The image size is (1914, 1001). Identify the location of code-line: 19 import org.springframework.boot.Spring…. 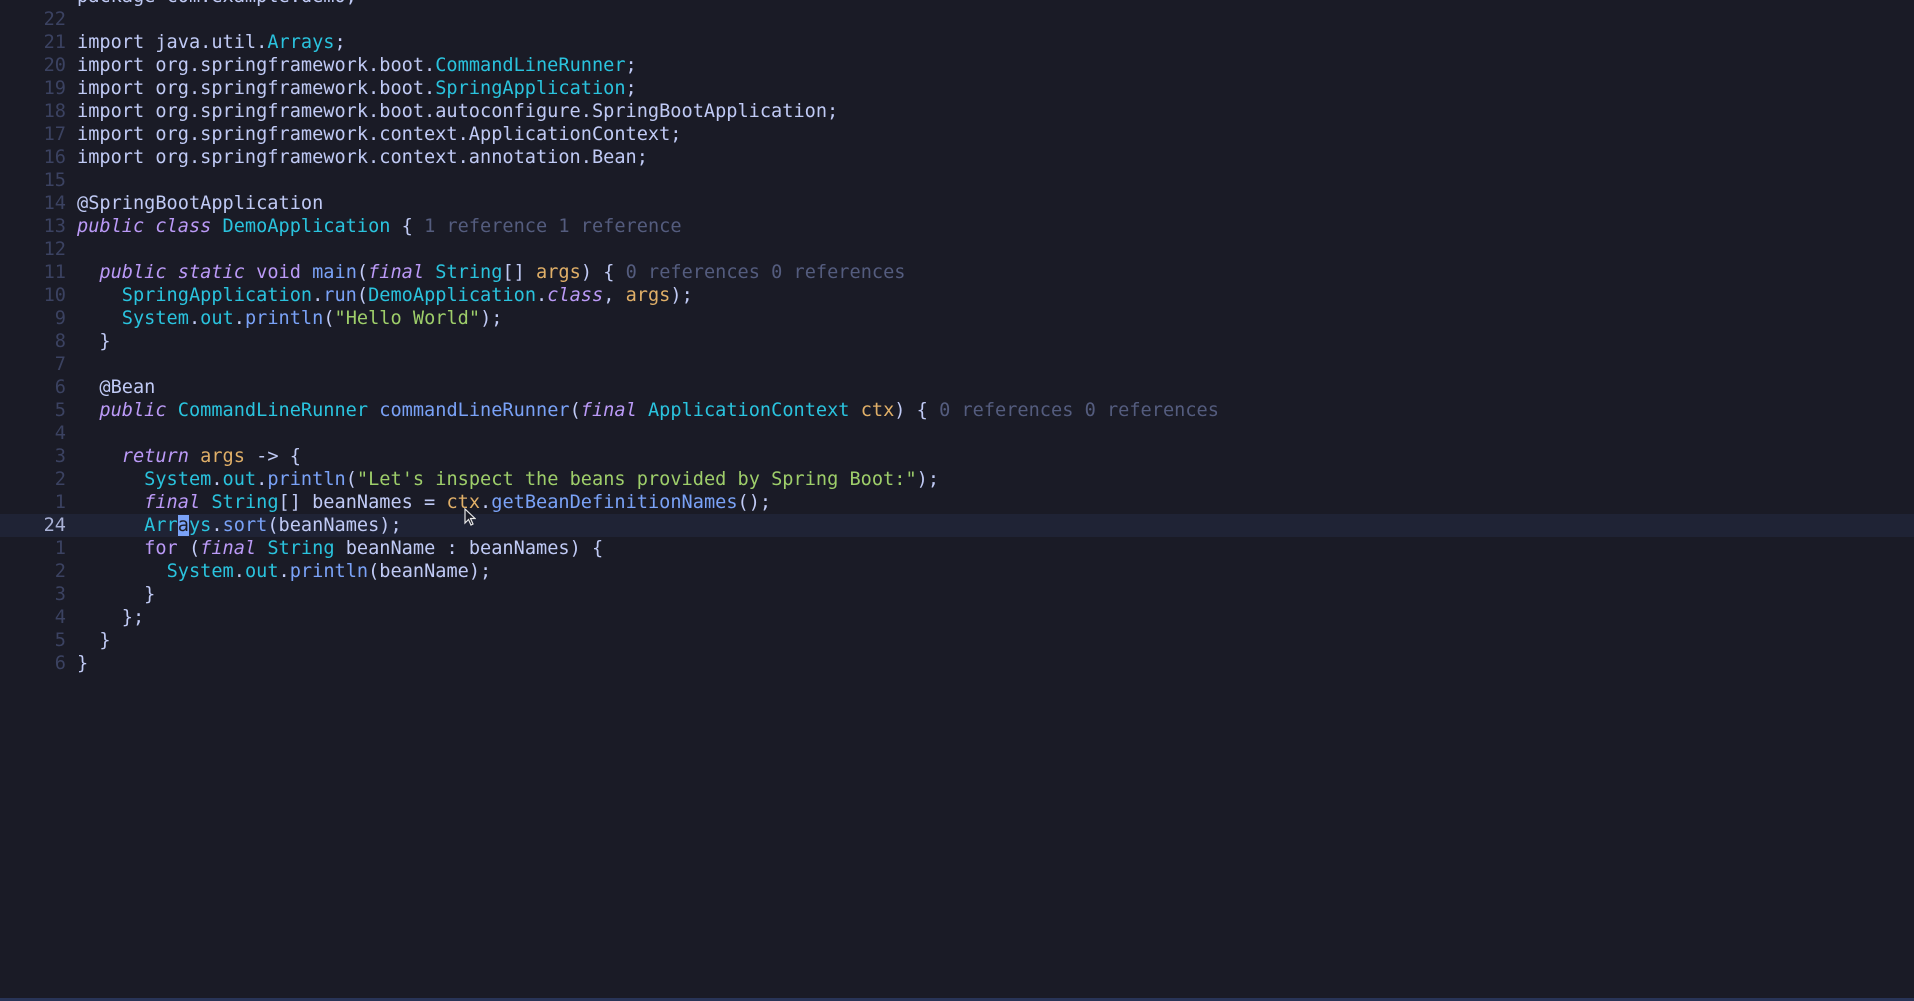
(957, 88).